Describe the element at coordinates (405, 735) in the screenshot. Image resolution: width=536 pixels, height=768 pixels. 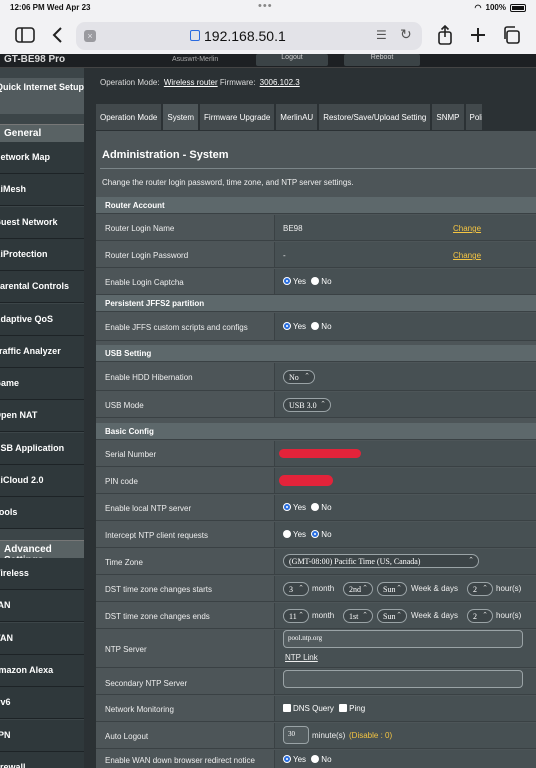
I see `auto-logout-cell: 30 minute(s) (Disable : 0)` at that location.